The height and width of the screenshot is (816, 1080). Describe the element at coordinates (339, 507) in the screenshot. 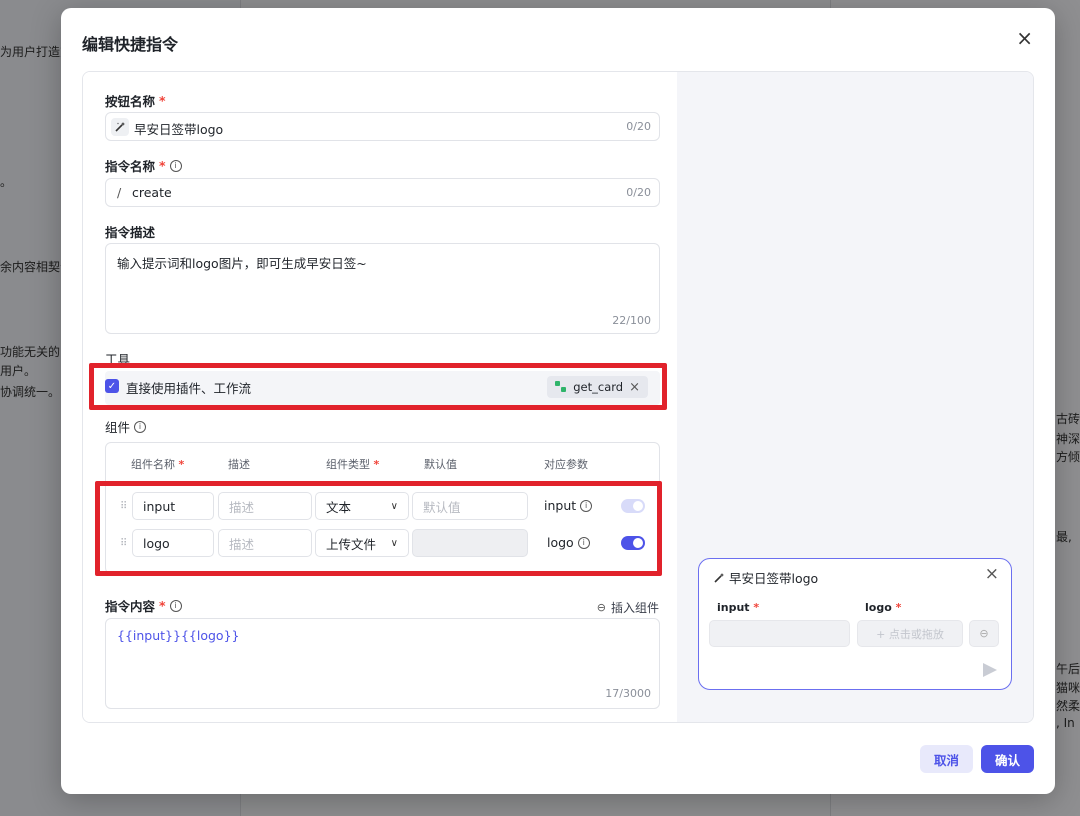

I see `component-type-value: 文本` at that location.